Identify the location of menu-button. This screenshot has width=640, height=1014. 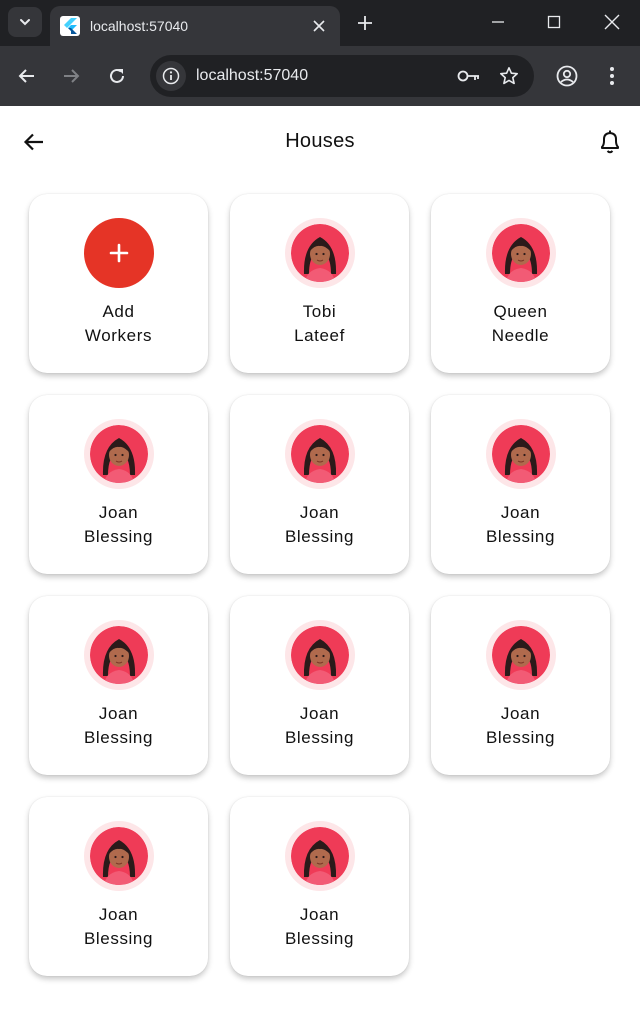
(612, 76).